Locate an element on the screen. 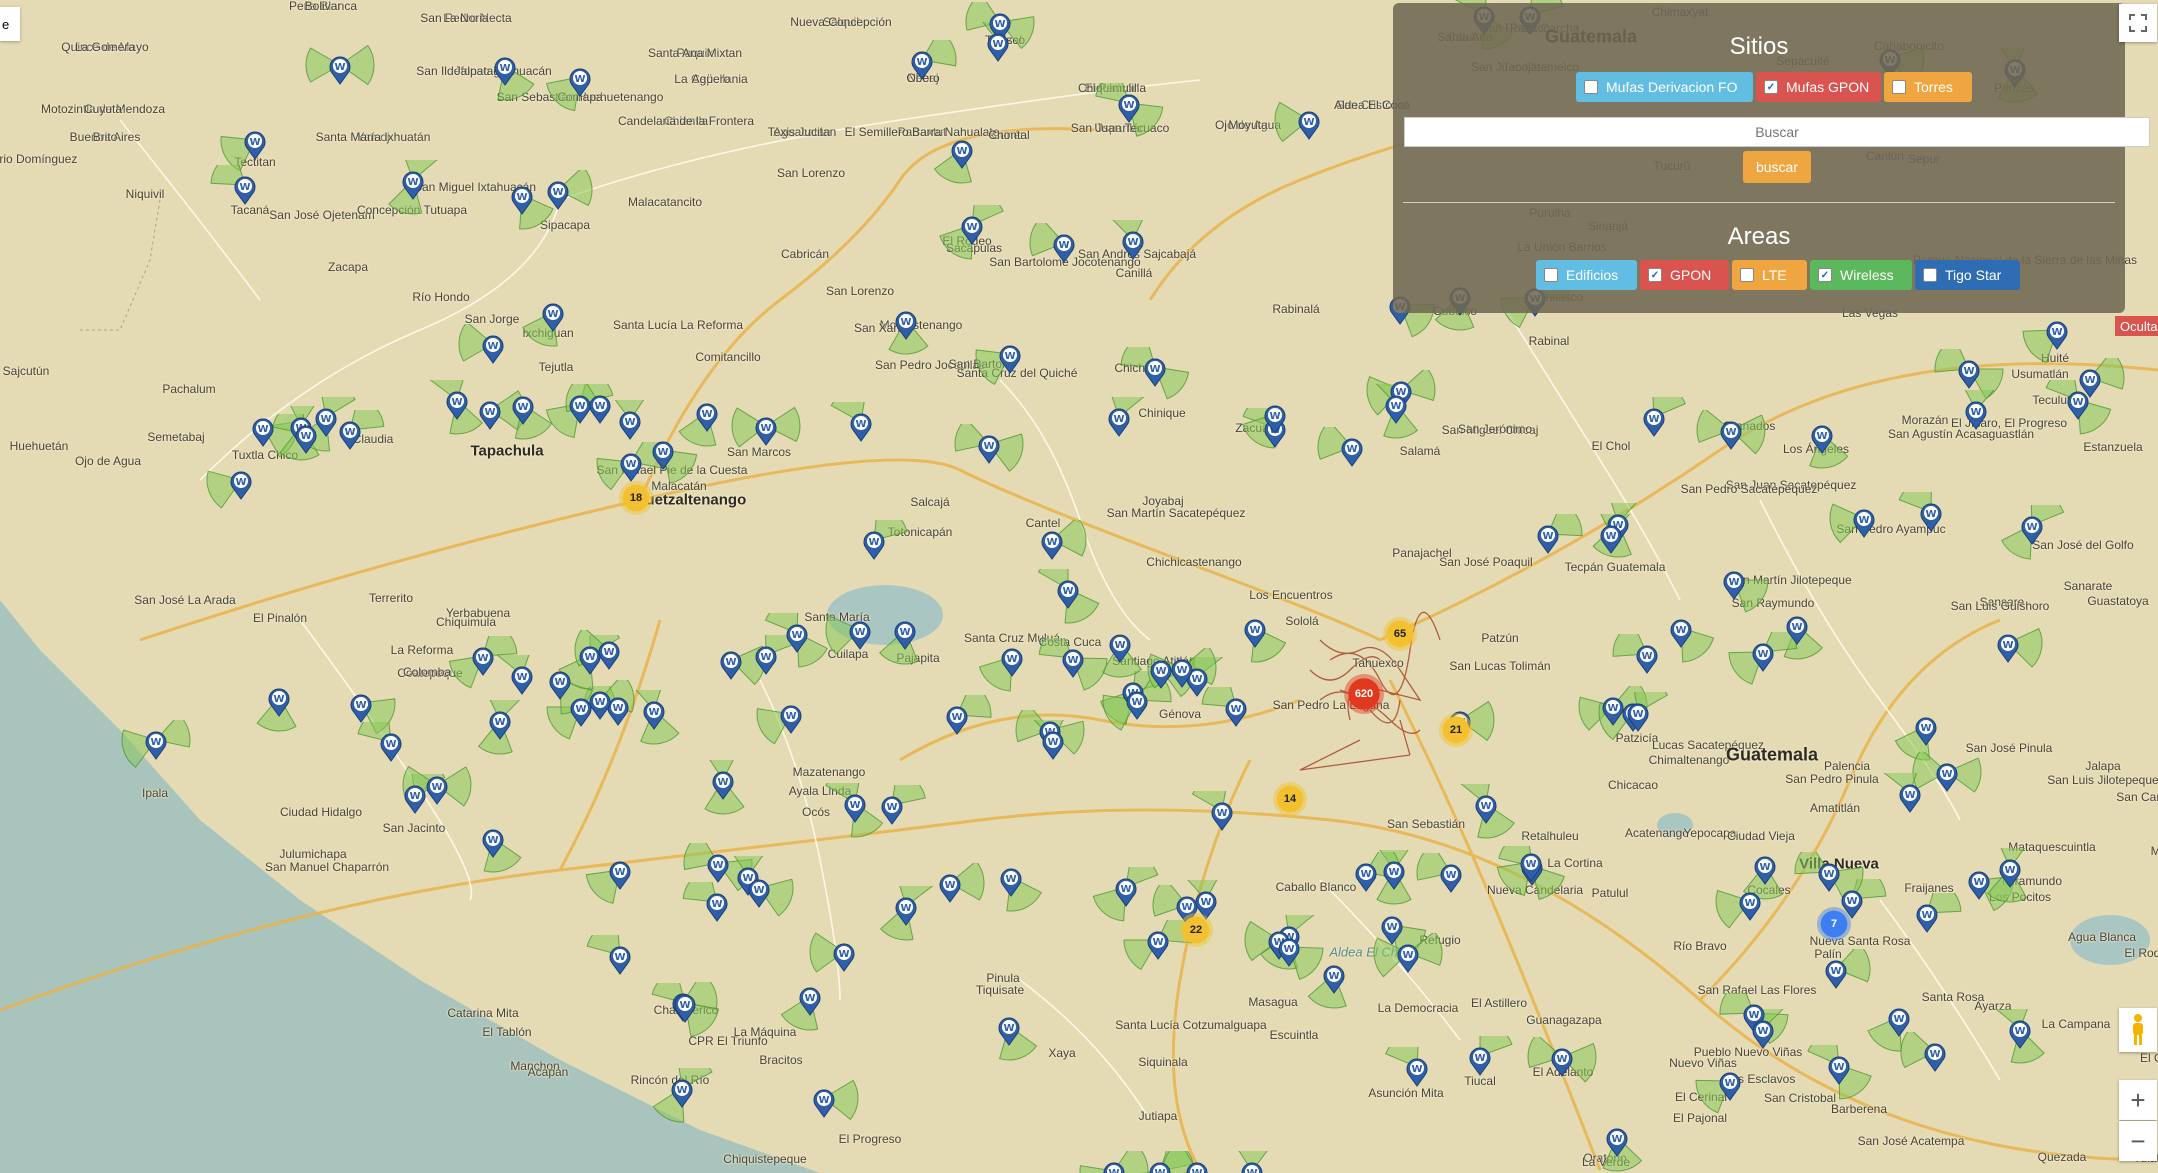  filter-wireless: ✓ Wireless is located at coordinates (1861, 275).